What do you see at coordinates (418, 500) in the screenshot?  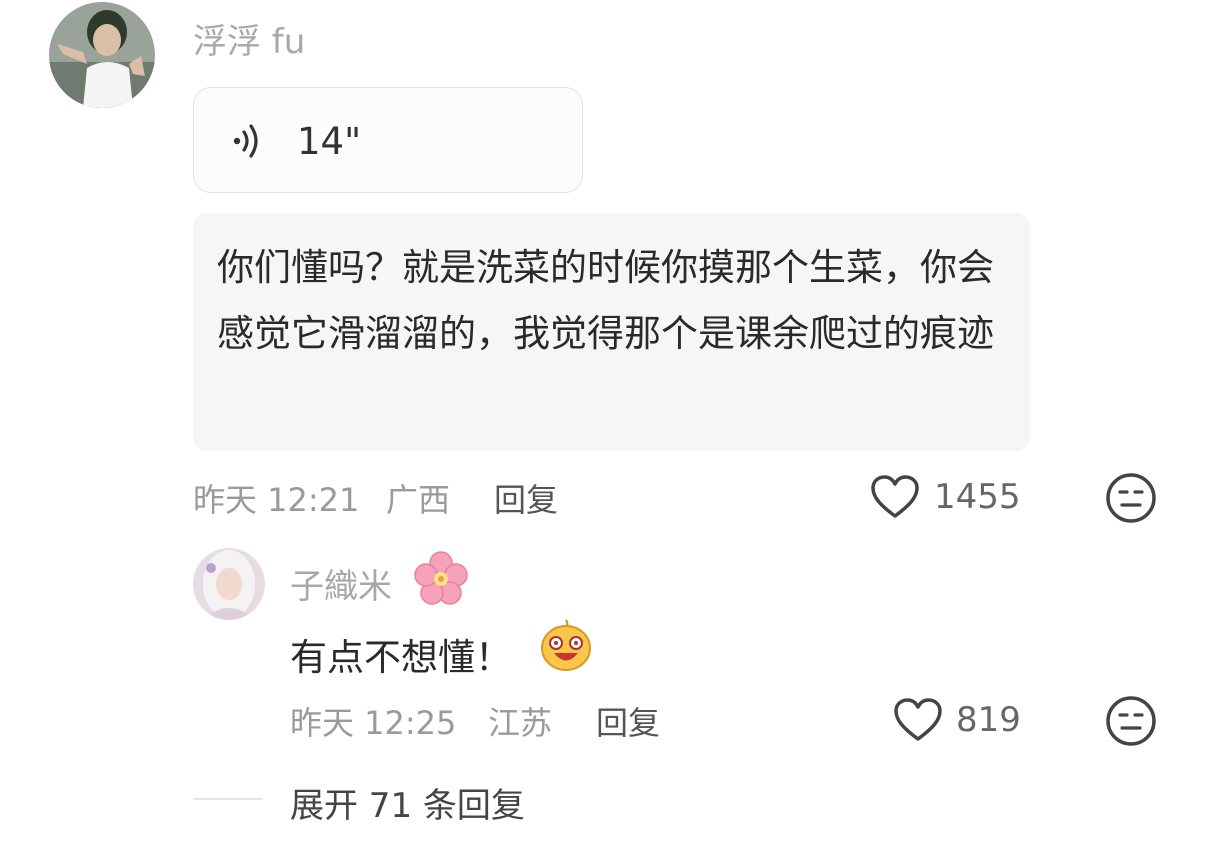 I see `comment-location: 广西` at bounding box center [418, 500].